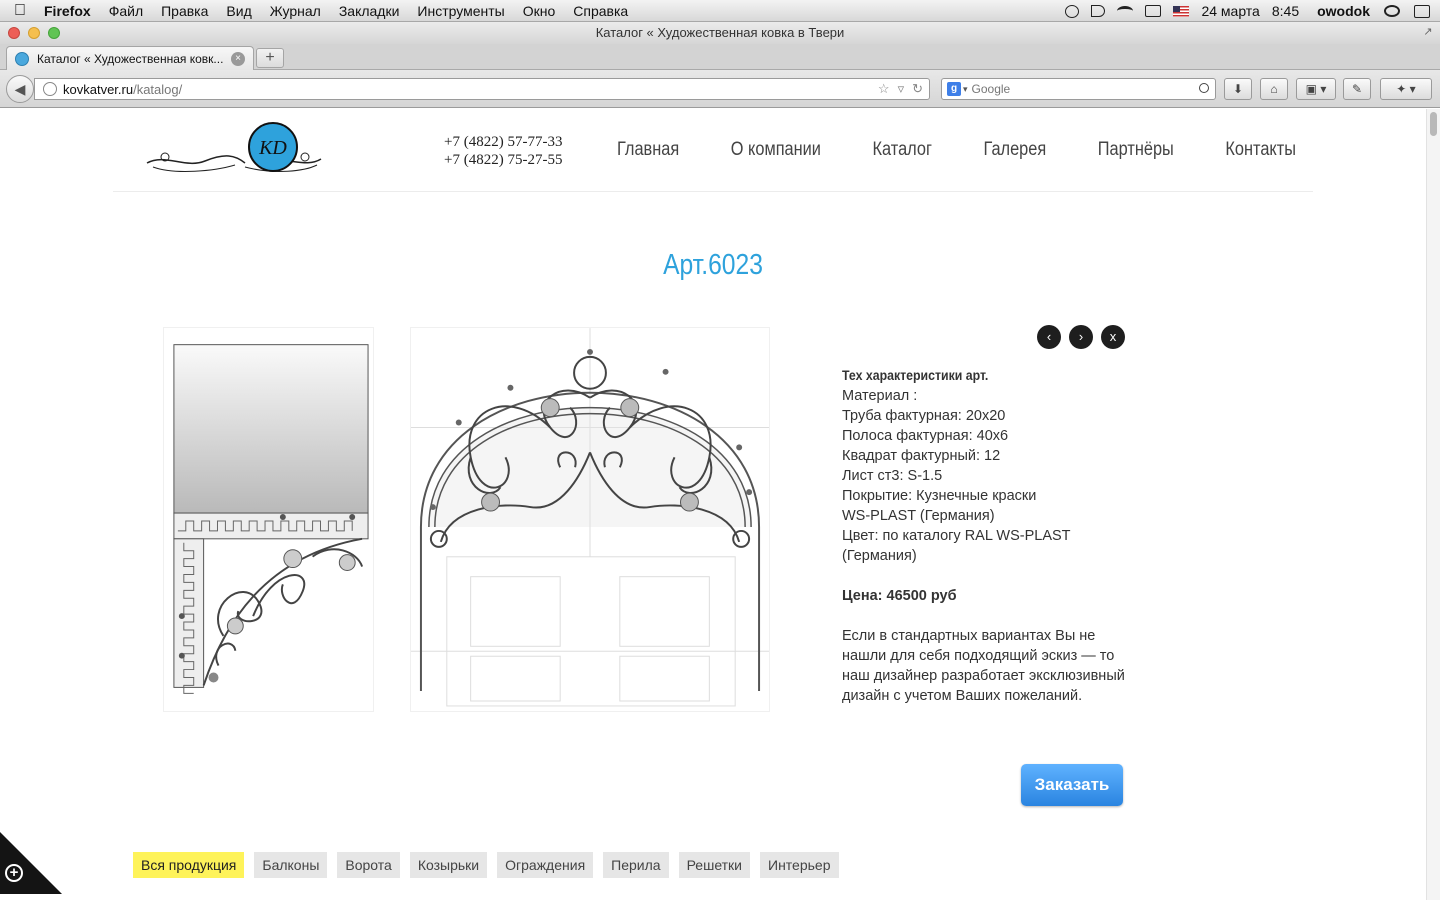 This screenshot has height=900, width=1440. What do you see at coordinates (939, 496) in the screenshot?
I see `spec-line: Покрытие: Кузнечные краски` at bounding box center [939, 496].